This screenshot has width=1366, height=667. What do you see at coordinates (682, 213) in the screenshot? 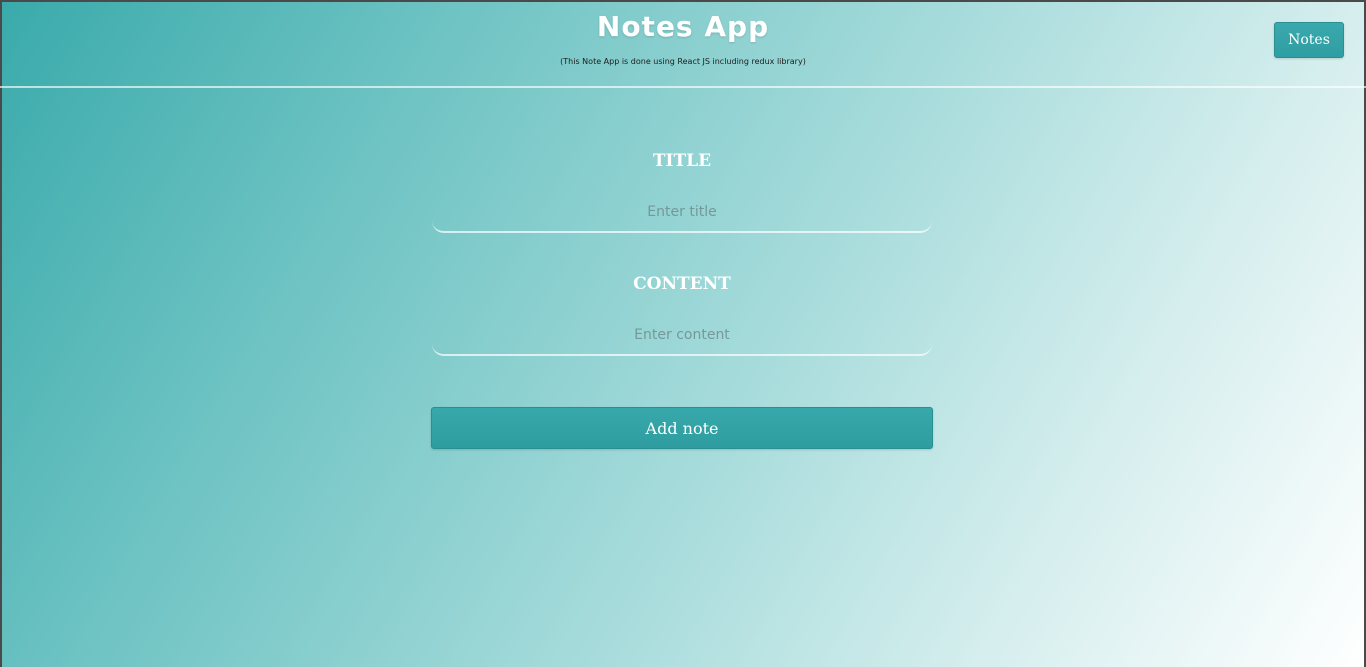
I see `title-input` at bounding box center [682, 213].